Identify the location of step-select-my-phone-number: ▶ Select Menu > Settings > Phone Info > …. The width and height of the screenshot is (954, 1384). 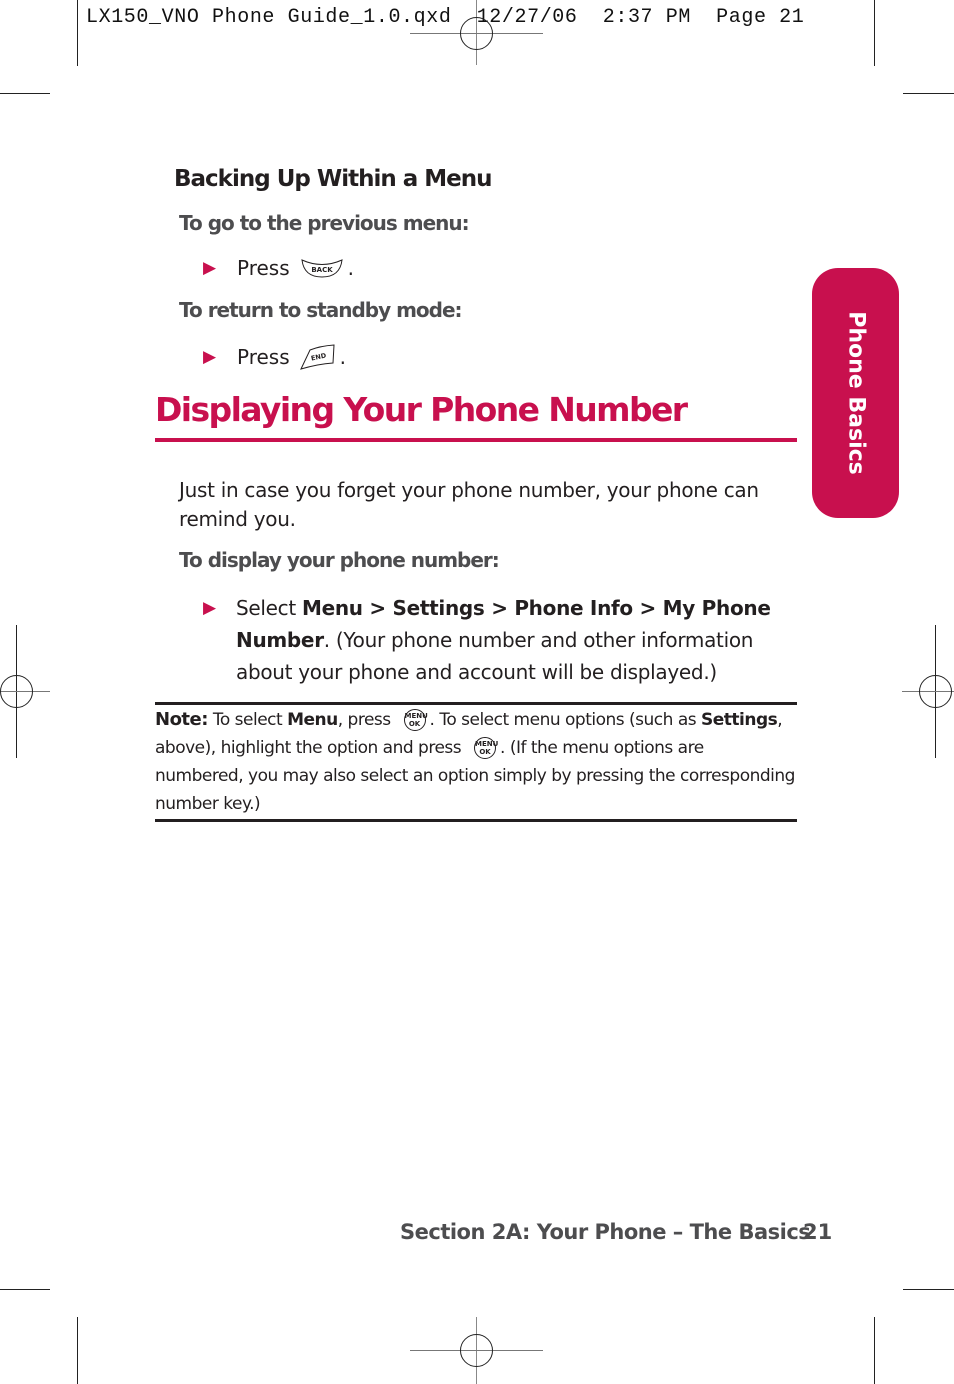
(498, 640).